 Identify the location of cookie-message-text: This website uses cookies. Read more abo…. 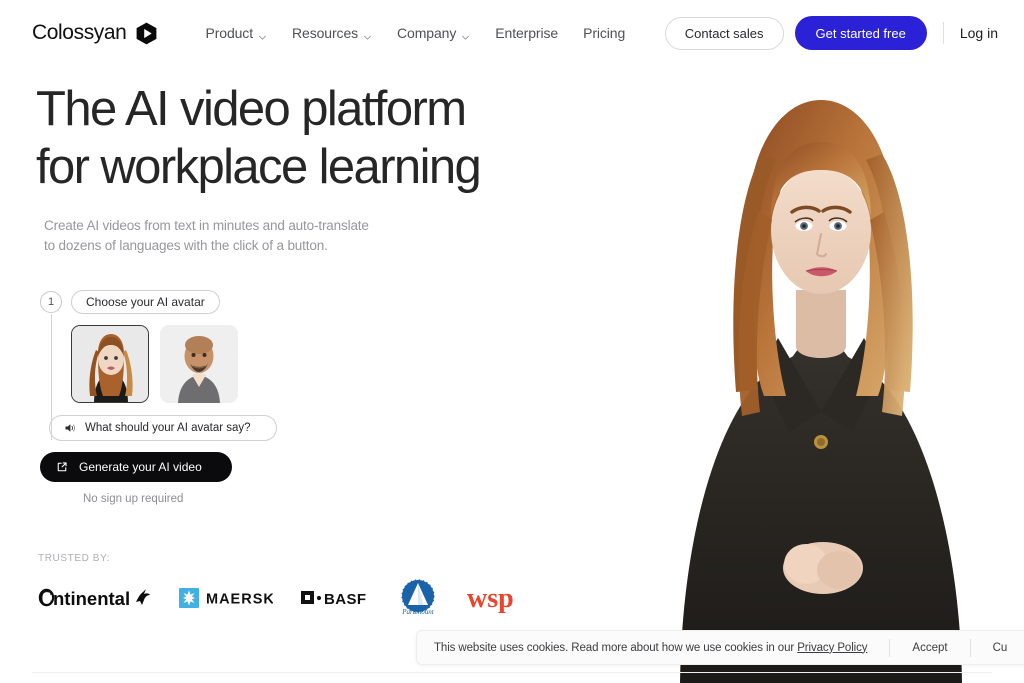
(614, 647).